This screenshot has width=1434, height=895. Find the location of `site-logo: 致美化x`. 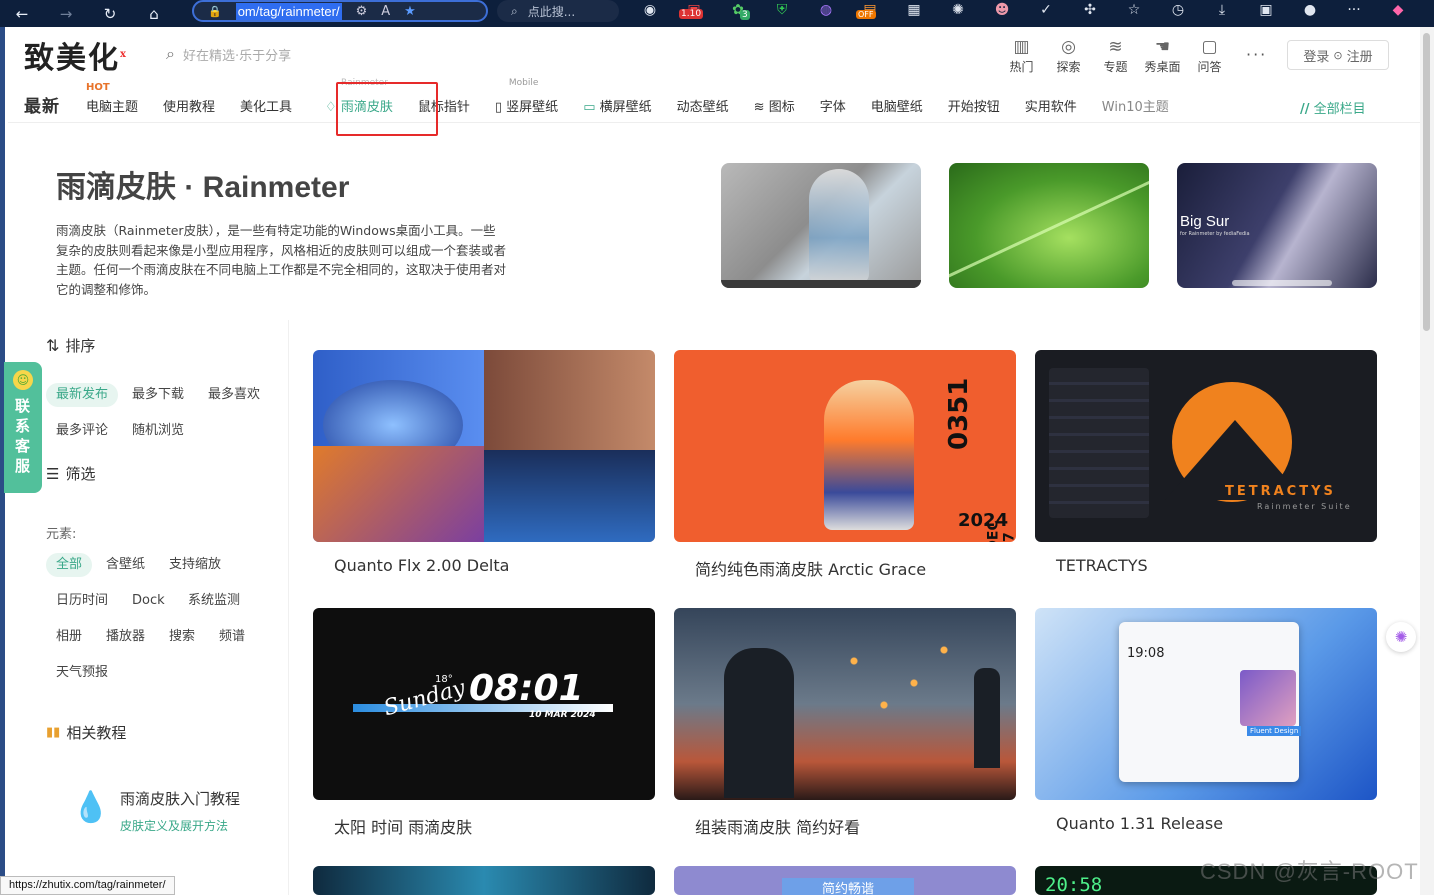

site-logo: 致美化x is located at coordinates (76, 55).